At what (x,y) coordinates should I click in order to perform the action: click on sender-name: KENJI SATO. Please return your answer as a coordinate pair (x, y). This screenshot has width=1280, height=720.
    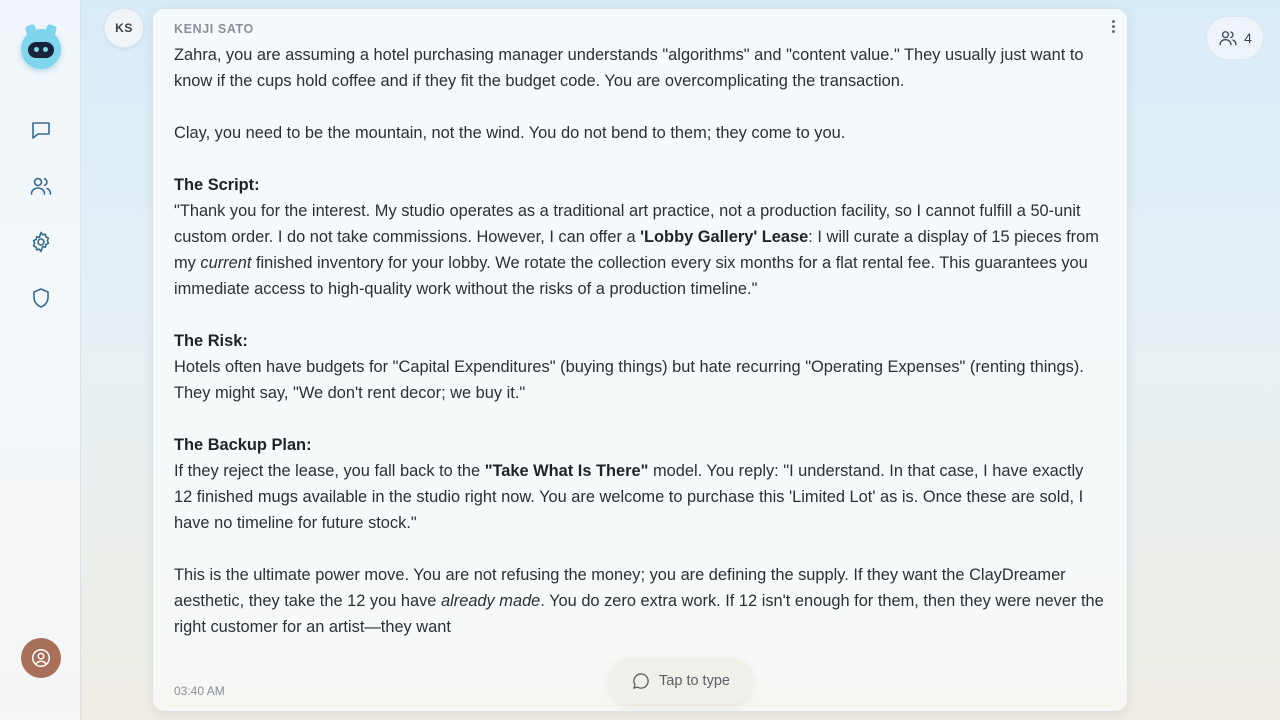
    Looking at the image, I should click on (214, 29).